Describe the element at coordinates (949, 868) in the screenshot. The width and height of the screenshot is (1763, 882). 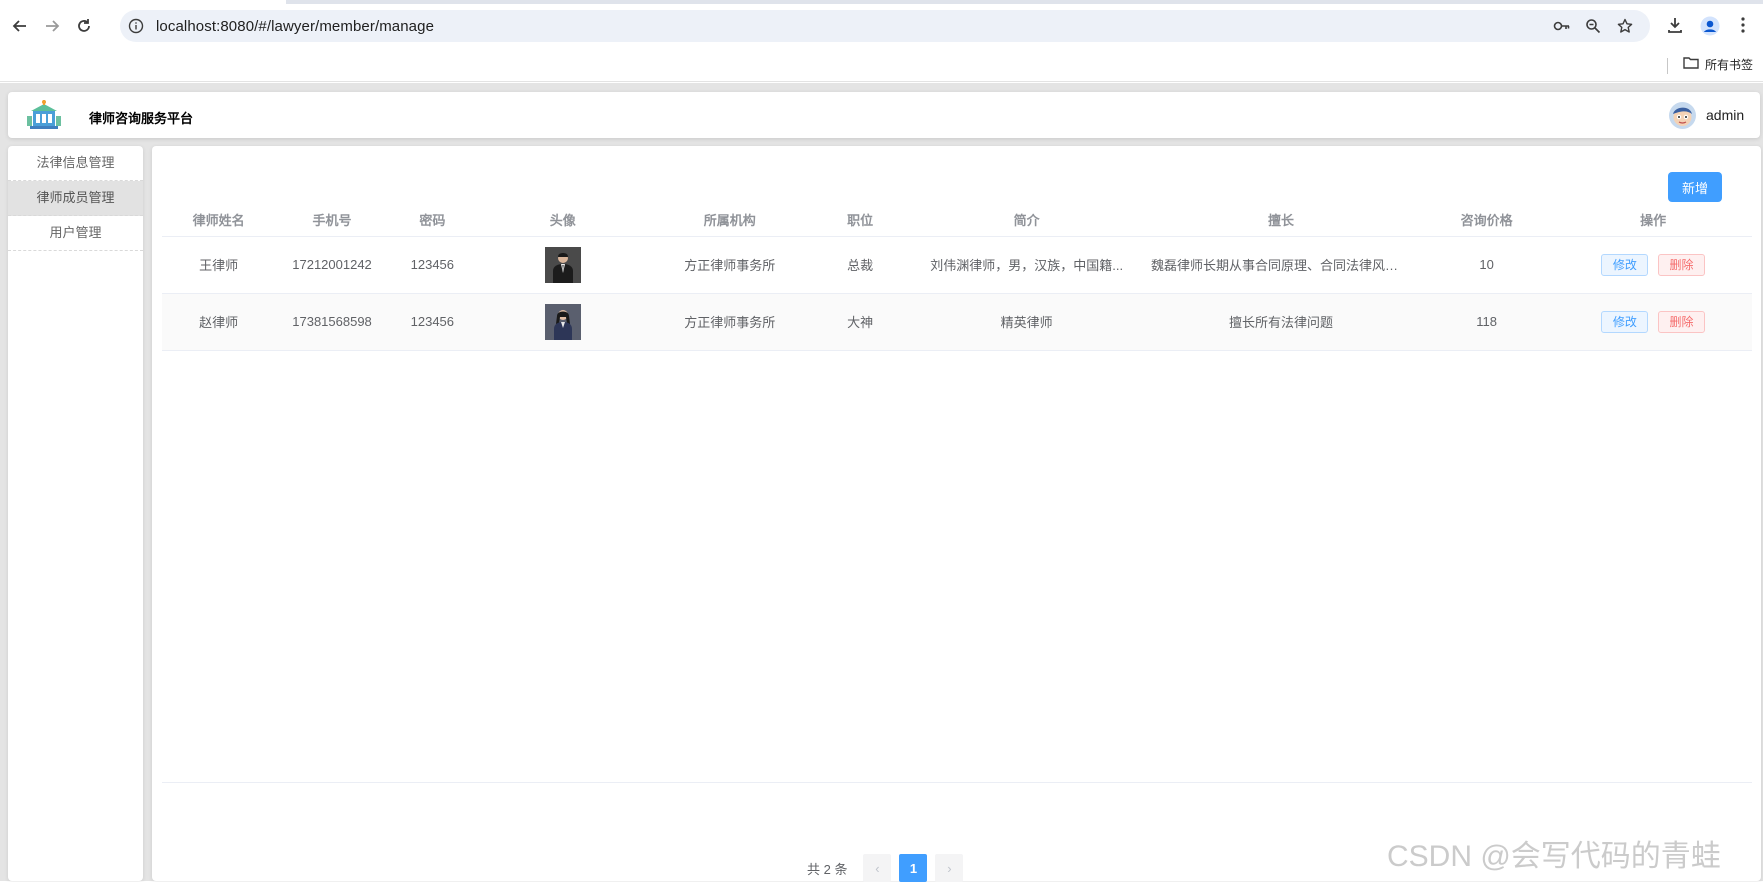
I see `next-page-button: ›` at that location.